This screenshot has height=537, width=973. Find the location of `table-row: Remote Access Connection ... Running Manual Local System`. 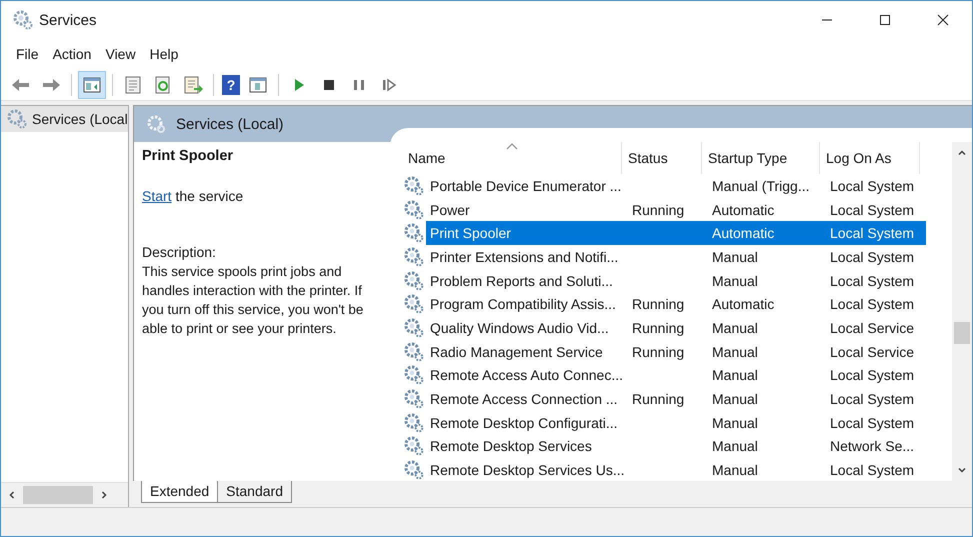

table-row: Remote Access Connection ... Running Manual Local System is located at coordinates (671, 399).